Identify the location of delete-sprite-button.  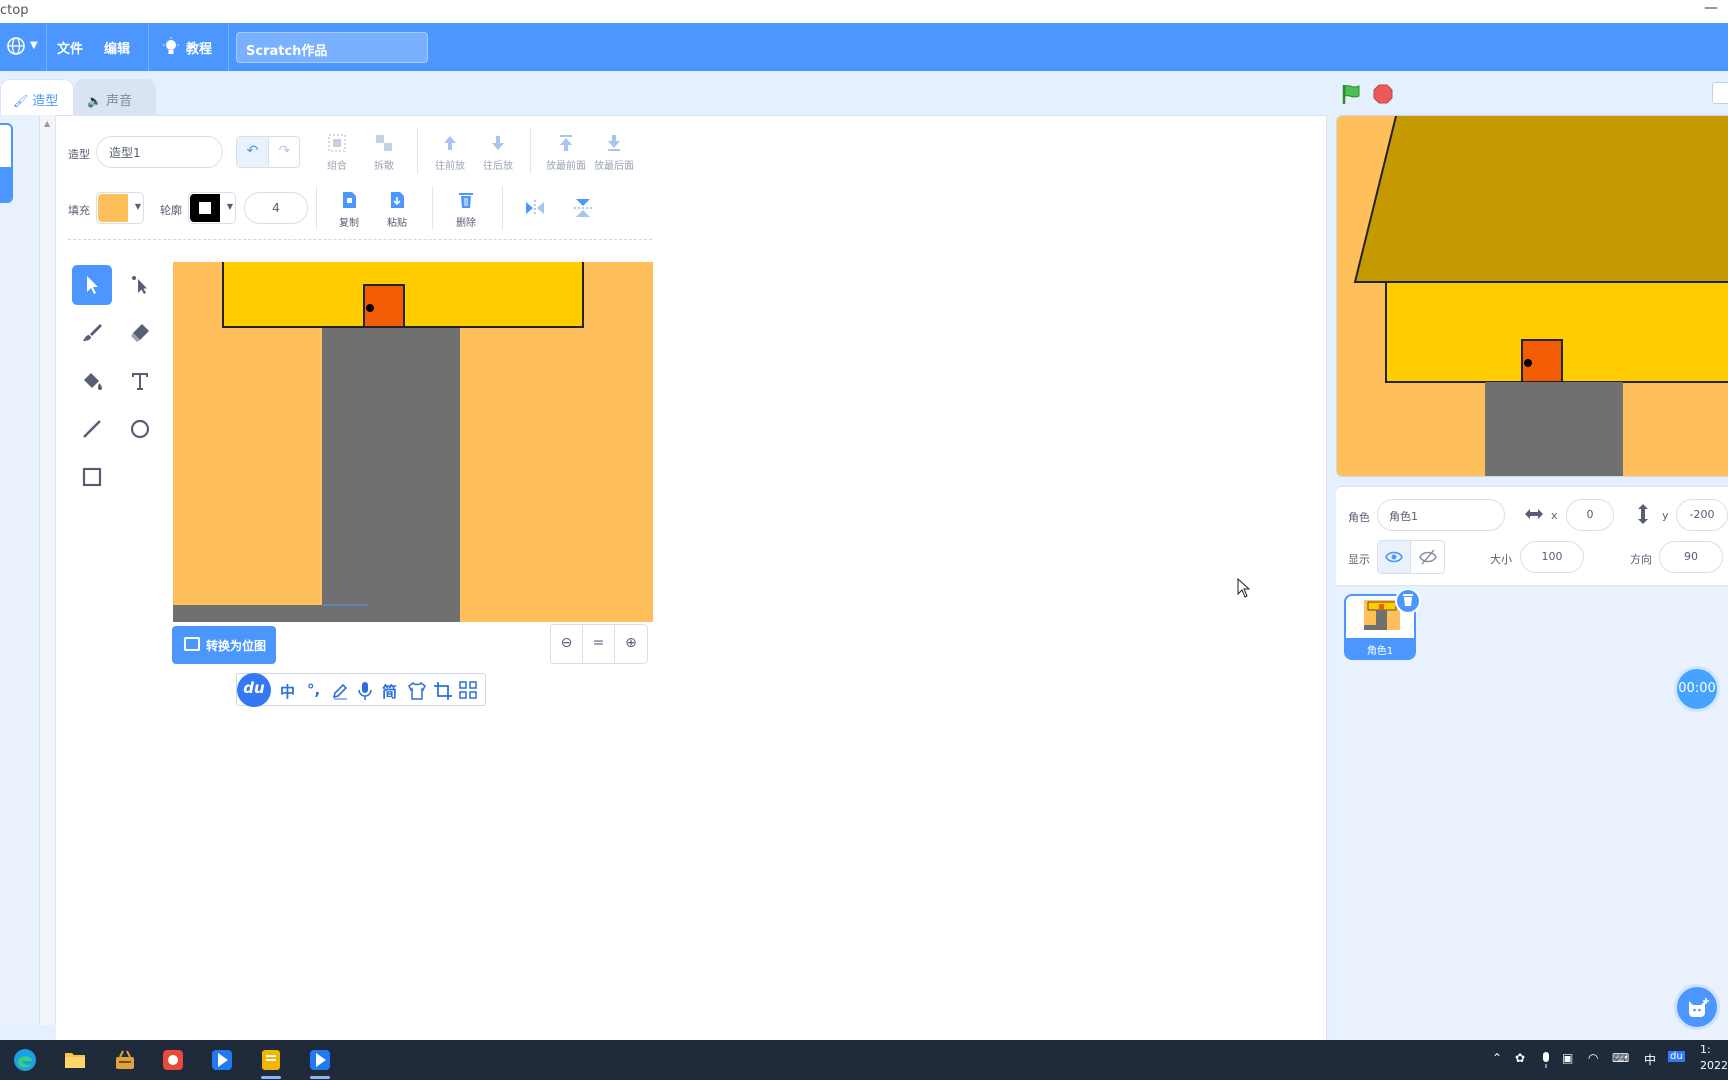
(1408, 601).